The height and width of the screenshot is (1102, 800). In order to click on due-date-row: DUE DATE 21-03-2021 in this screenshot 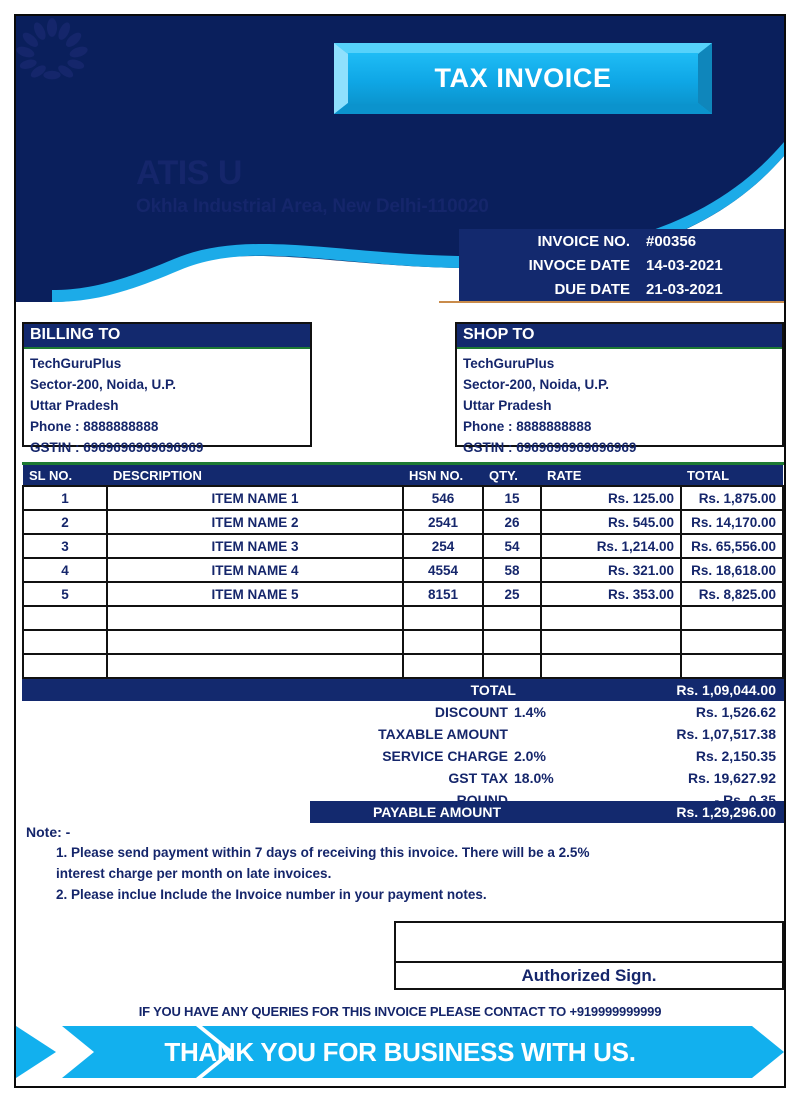, I will do `click(621, 289)`.